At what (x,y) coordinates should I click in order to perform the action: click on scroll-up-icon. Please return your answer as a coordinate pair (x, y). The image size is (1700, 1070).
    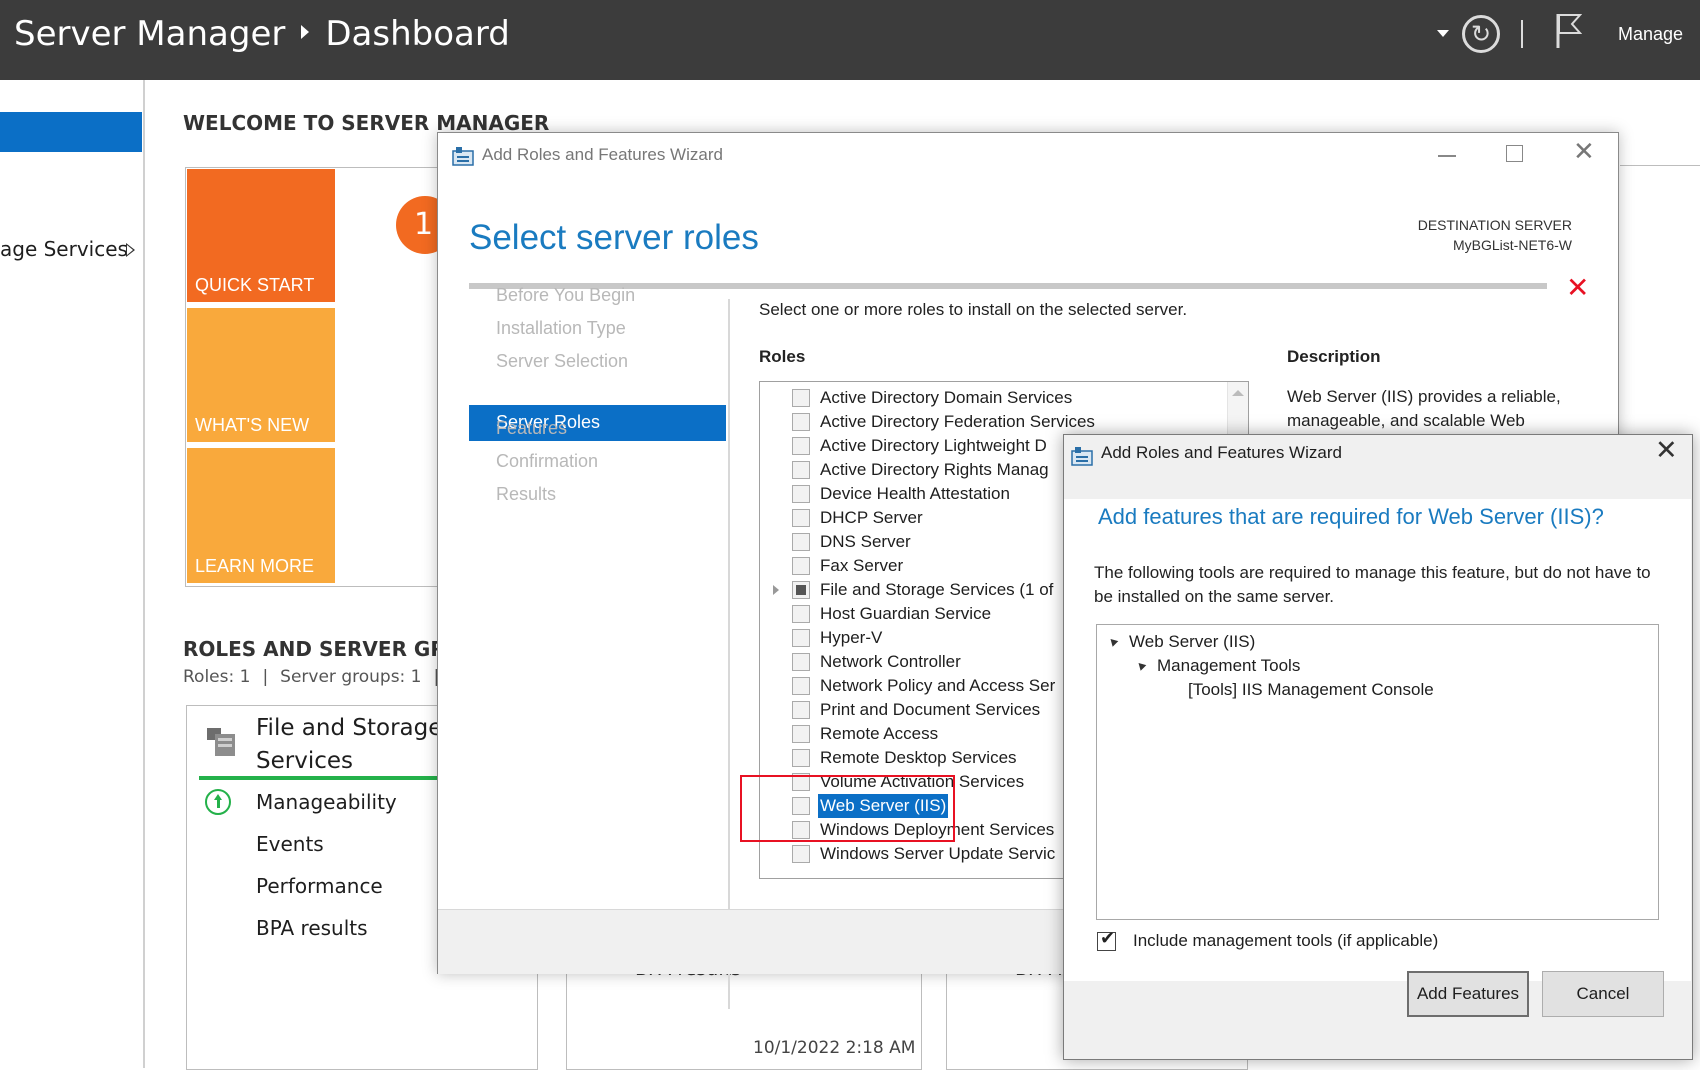
    Looking at the image, I should click on (1238, 393).